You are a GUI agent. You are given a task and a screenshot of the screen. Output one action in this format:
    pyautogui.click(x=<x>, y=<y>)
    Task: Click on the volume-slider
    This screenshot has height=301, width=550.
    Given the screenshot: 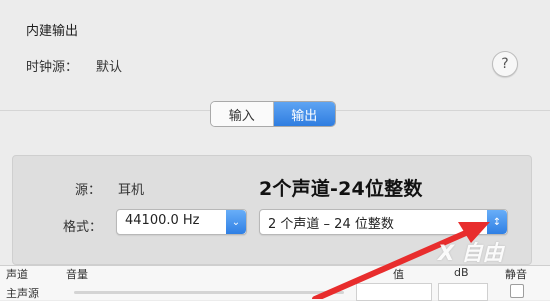 What is the action you would take?
    pyautogui.click(x=209, y=292)
    